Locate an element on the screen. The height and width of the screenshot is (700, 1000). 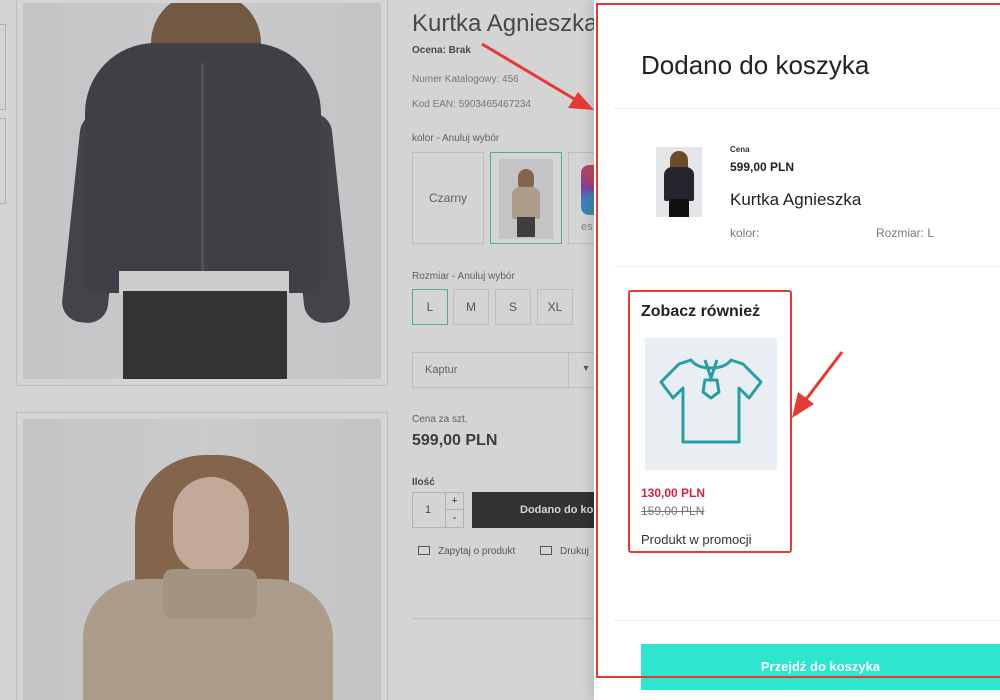
cart-item-thumbnail is located at coordinates (679, 182).